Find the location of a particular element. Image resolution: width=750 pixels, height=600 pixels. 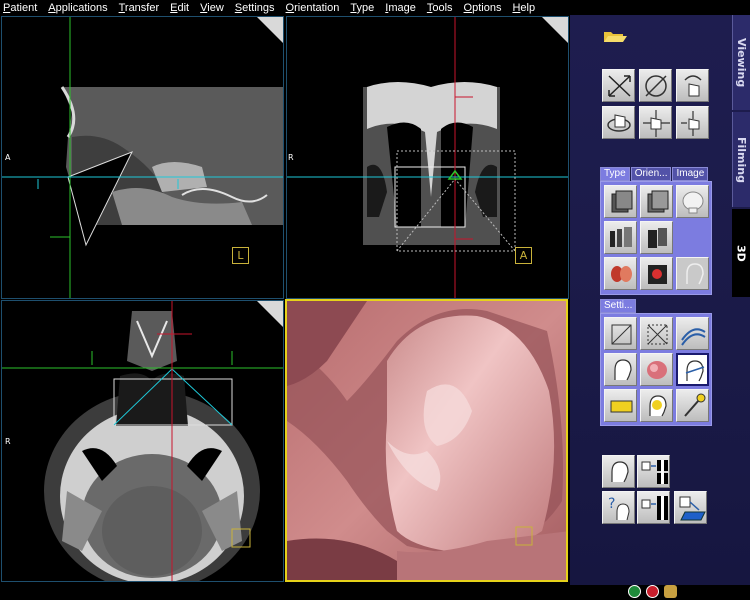

roll-tool-button is located at coordinates (692, 85).